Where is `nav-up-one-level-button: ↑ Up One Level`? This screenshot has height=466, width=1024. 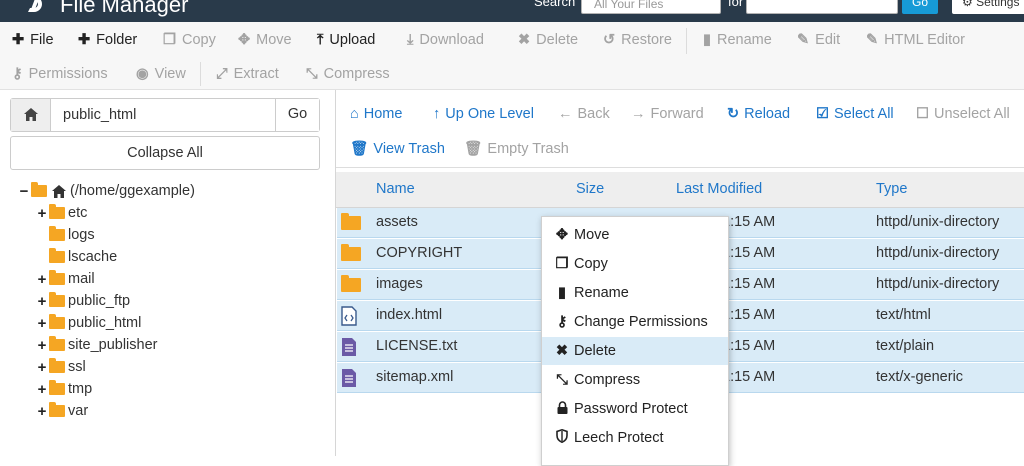 nav-up-one-level-button: ↑ Up One Level is located at coordinates (483, 114).